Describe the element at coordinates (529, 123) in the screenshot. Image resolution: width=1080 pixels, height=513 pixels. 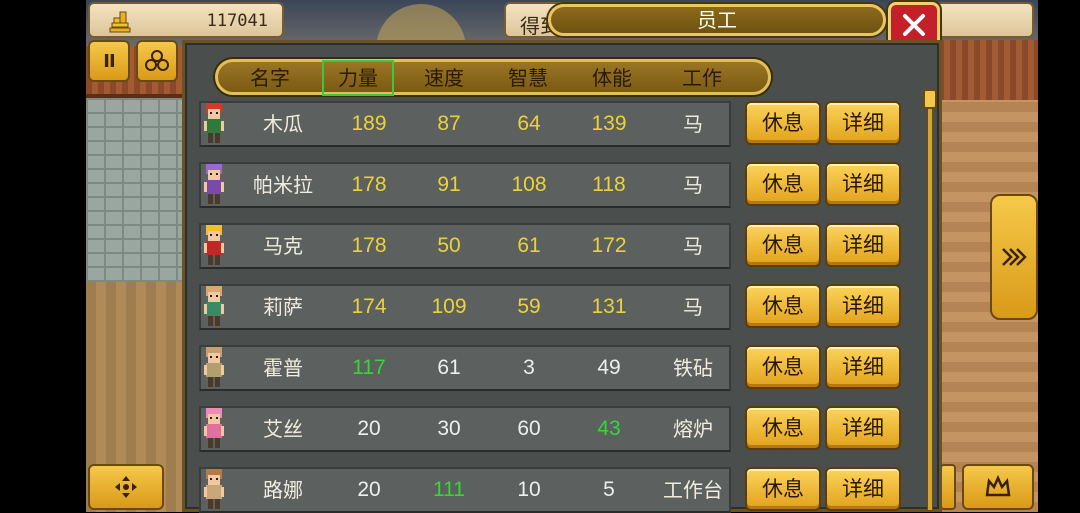
I see `employee-wisdom: 64` at that location.